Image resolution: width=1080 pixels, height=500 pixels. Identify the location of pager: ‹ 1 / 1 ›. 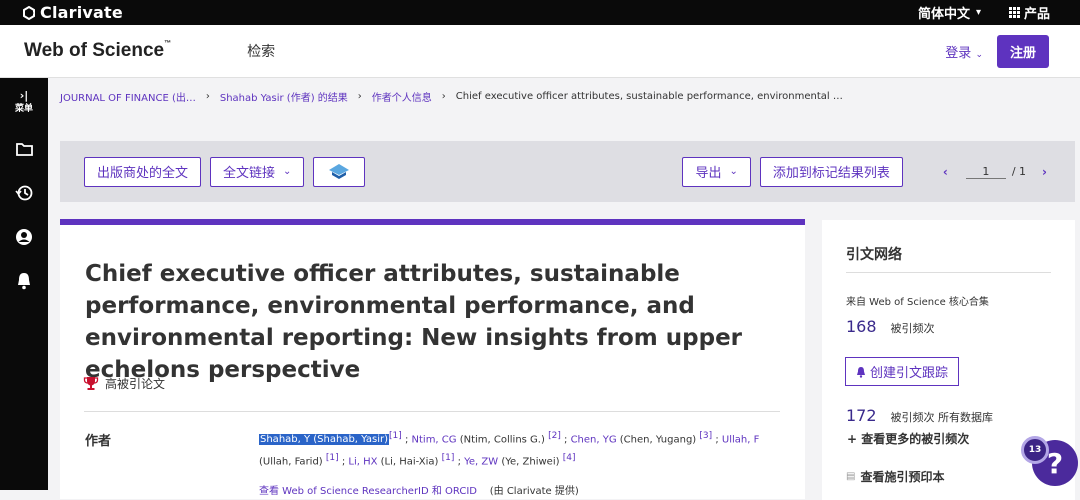
(995, 172).